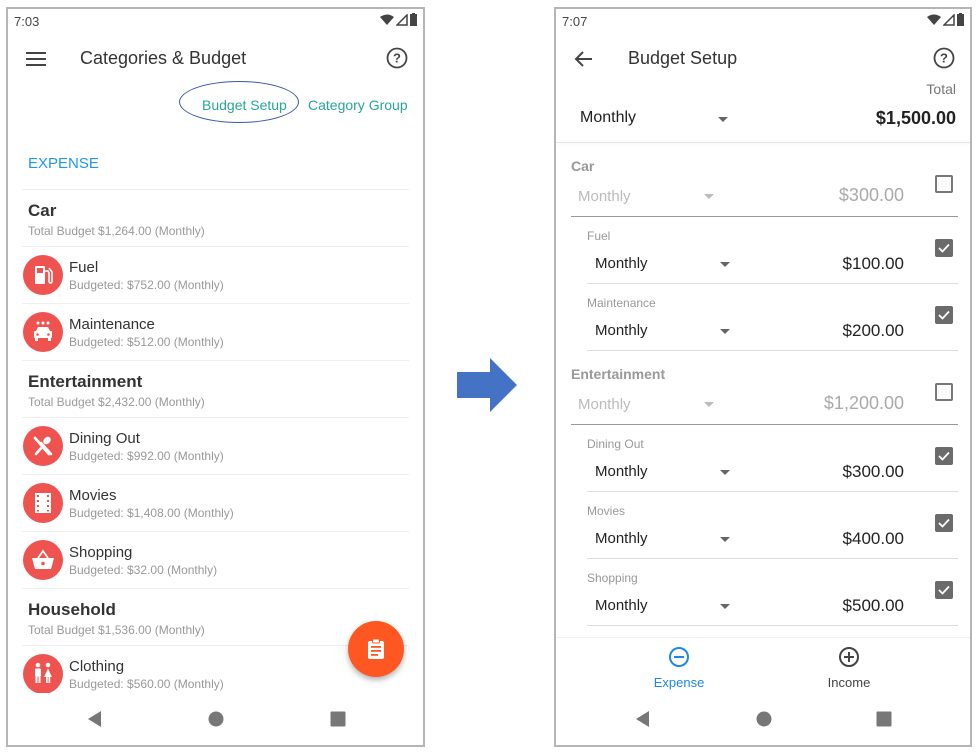 This screenshot has height=754, width=979. What do you see at coordinates (215, 445) in the screenshot?
I see `category-row-dining-out: Dining Out Budgeted: $992.00 (Monthly)` at bounding box center [215, 445].